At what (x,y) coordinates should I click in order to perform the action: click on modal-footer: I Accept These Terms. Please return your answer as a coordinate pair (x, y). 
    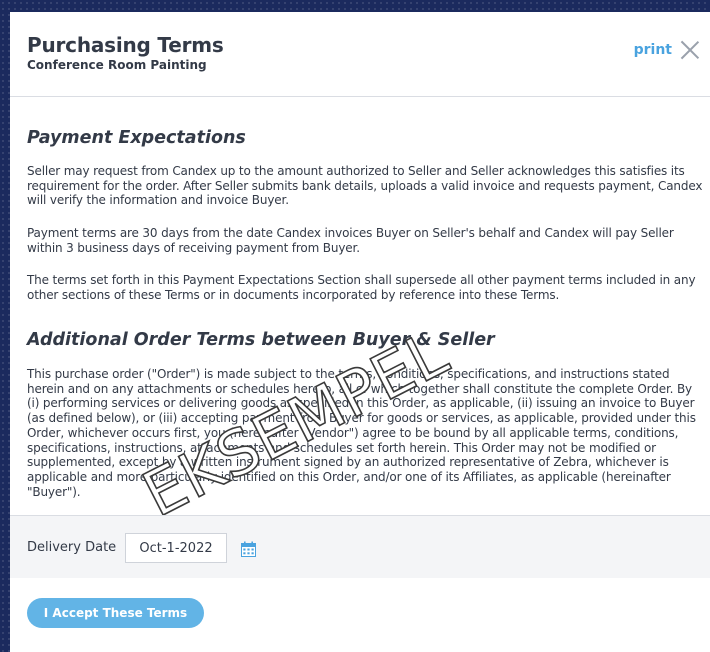
    Looking at the image, I should click on (360, 615).